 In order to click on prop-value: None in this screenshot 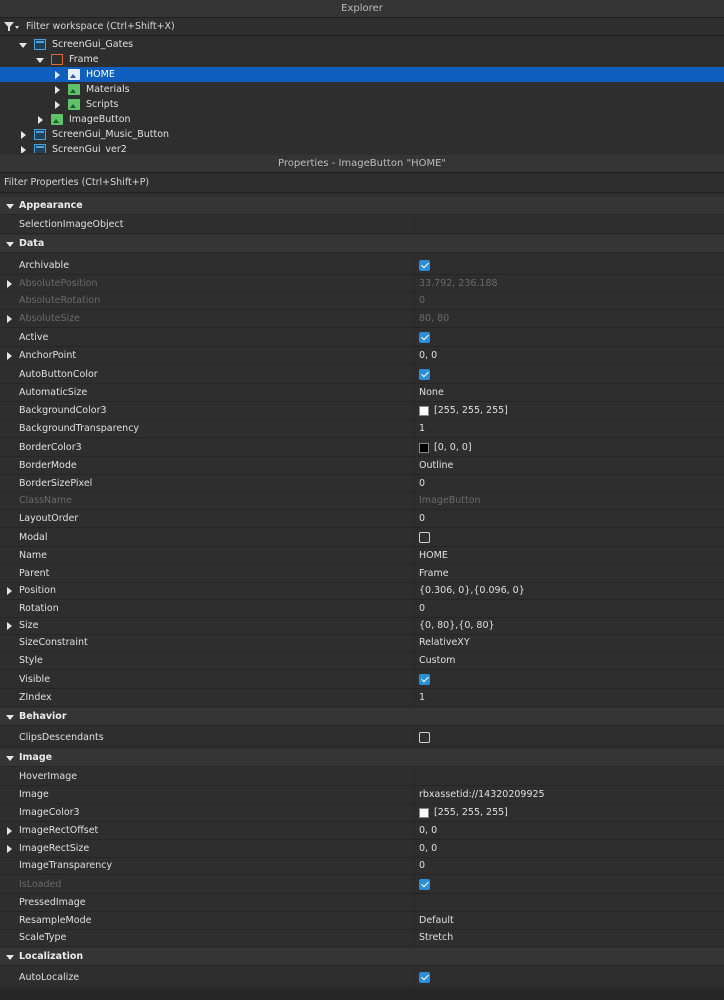, I will do `click(431, 393)`.